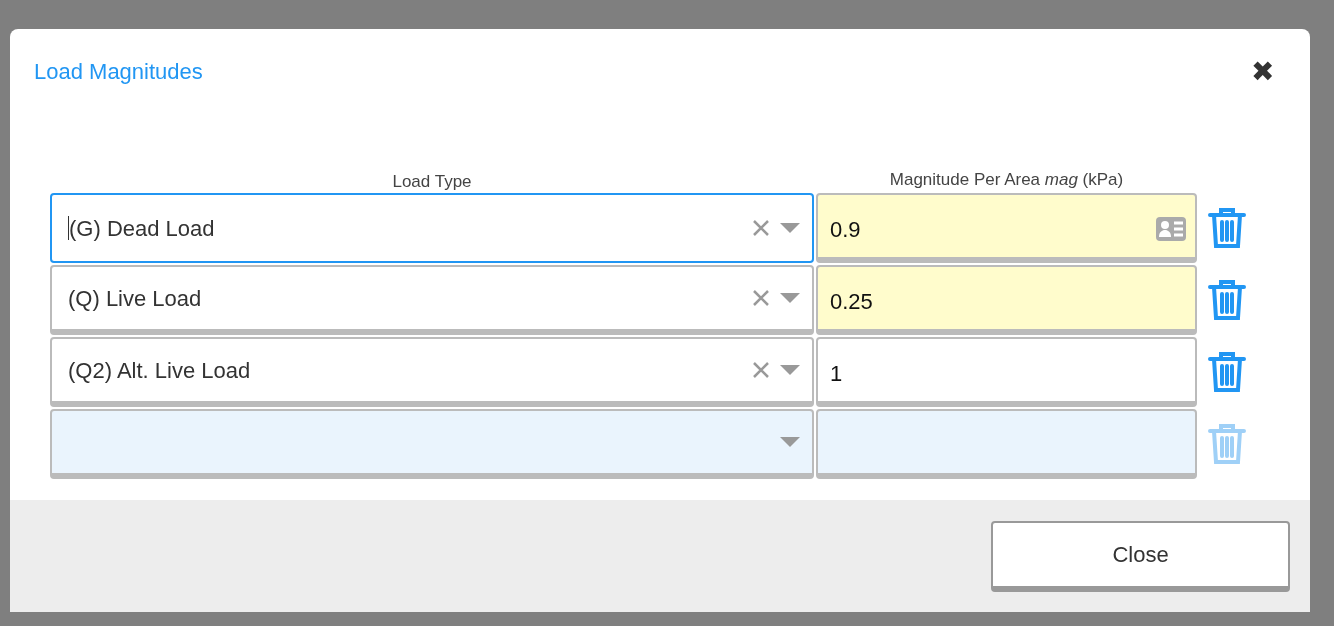  What do you see at coordinates (160, 370) in the screenshot?
I see `load-type-value: (Q2) Alt. Live Load` at bounding box center [160, 370].